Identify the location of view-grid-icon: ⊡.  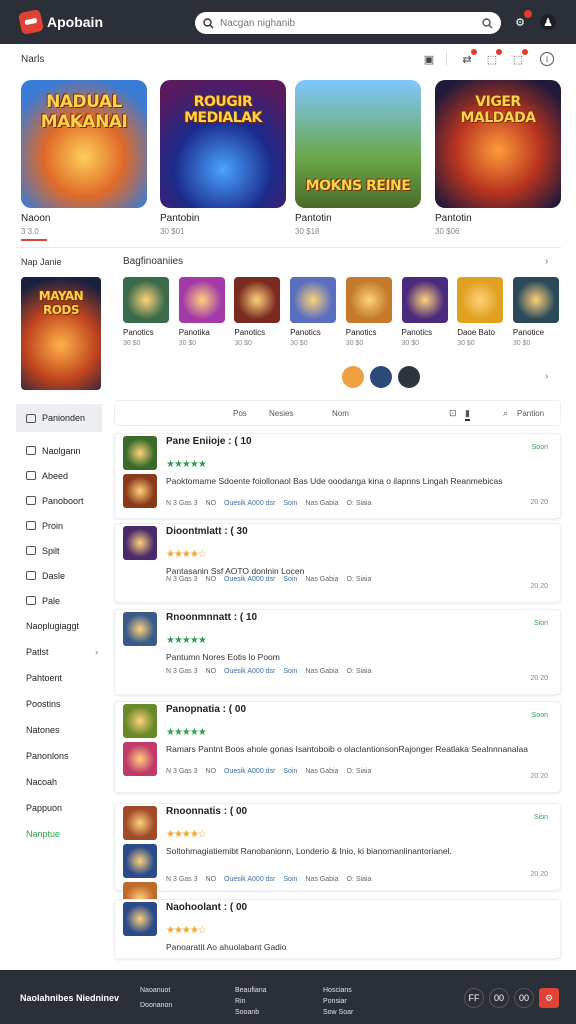
(453, 413).